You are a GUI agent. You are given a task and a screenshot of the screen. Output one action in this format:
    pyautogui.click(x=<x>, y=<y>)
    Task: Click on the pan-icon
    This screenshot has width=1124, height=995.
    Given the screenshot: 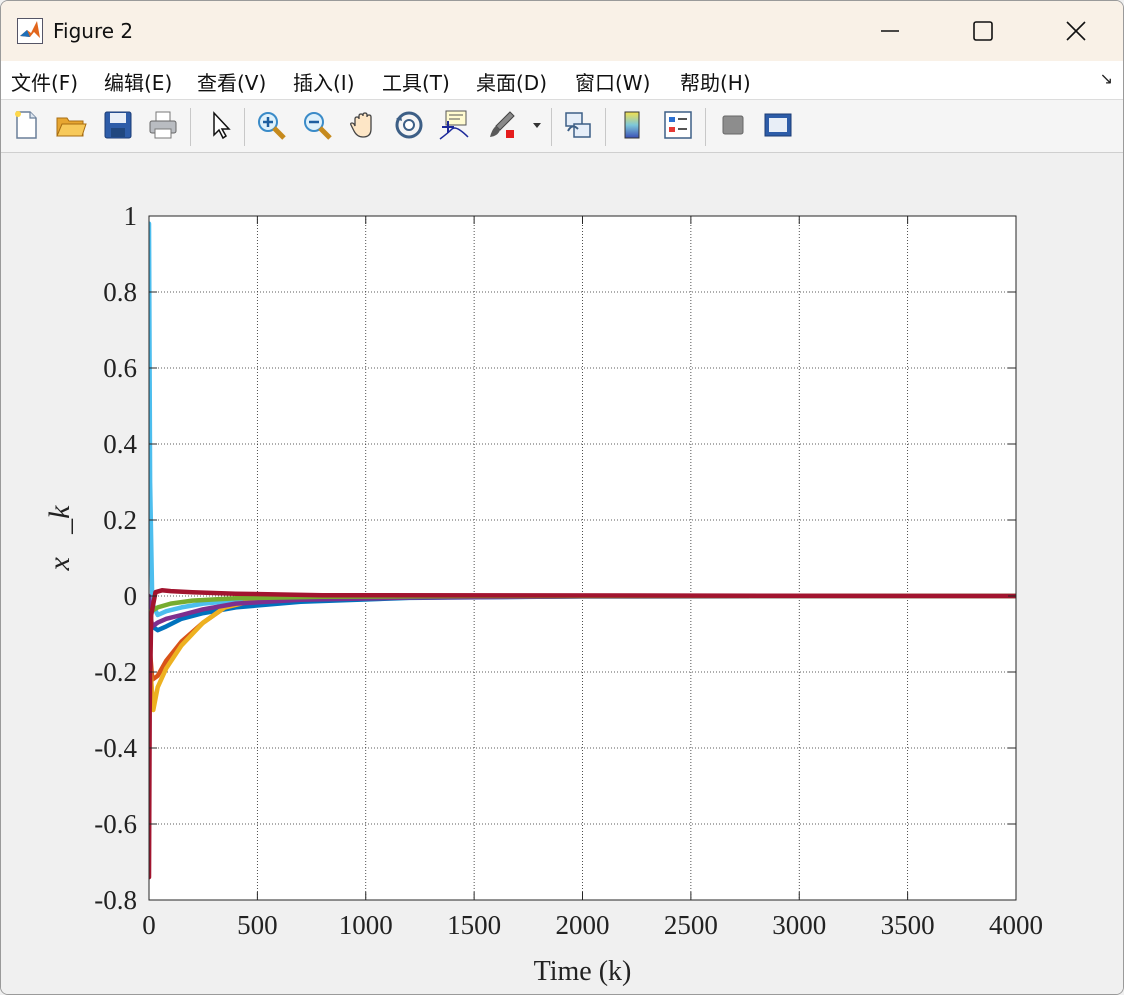 What is the action you would take?
    pyautogui.click(x=363, y=125)
    